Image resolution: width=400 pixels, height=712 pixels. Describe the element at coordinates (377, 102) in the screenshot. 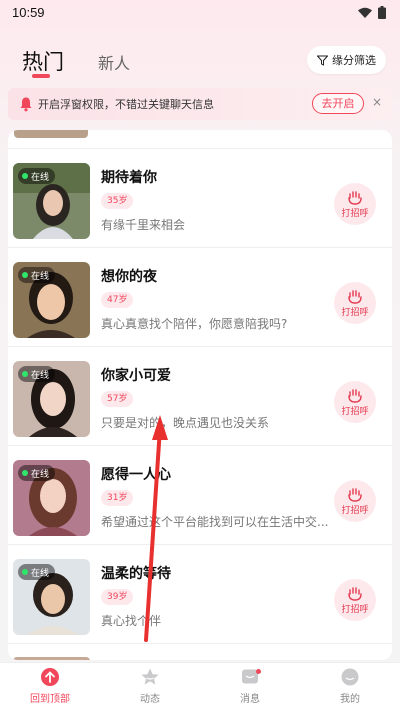

I see `notice-close-button: ×` at that location.